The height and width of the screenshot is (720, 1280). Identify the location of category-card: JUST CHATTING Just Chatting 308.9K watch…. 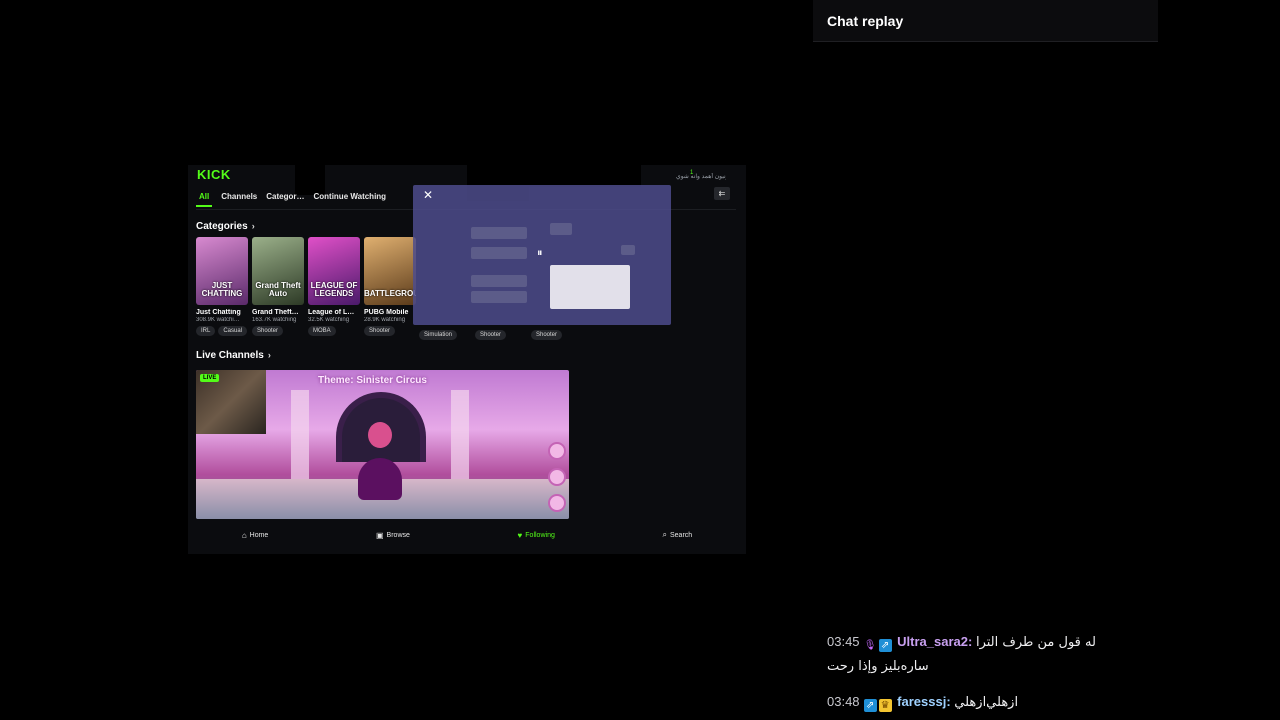
(222, 286).